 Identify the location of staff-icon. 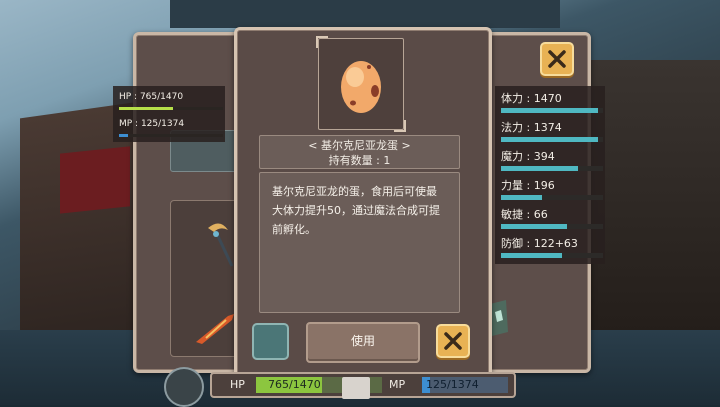
(221, 245).